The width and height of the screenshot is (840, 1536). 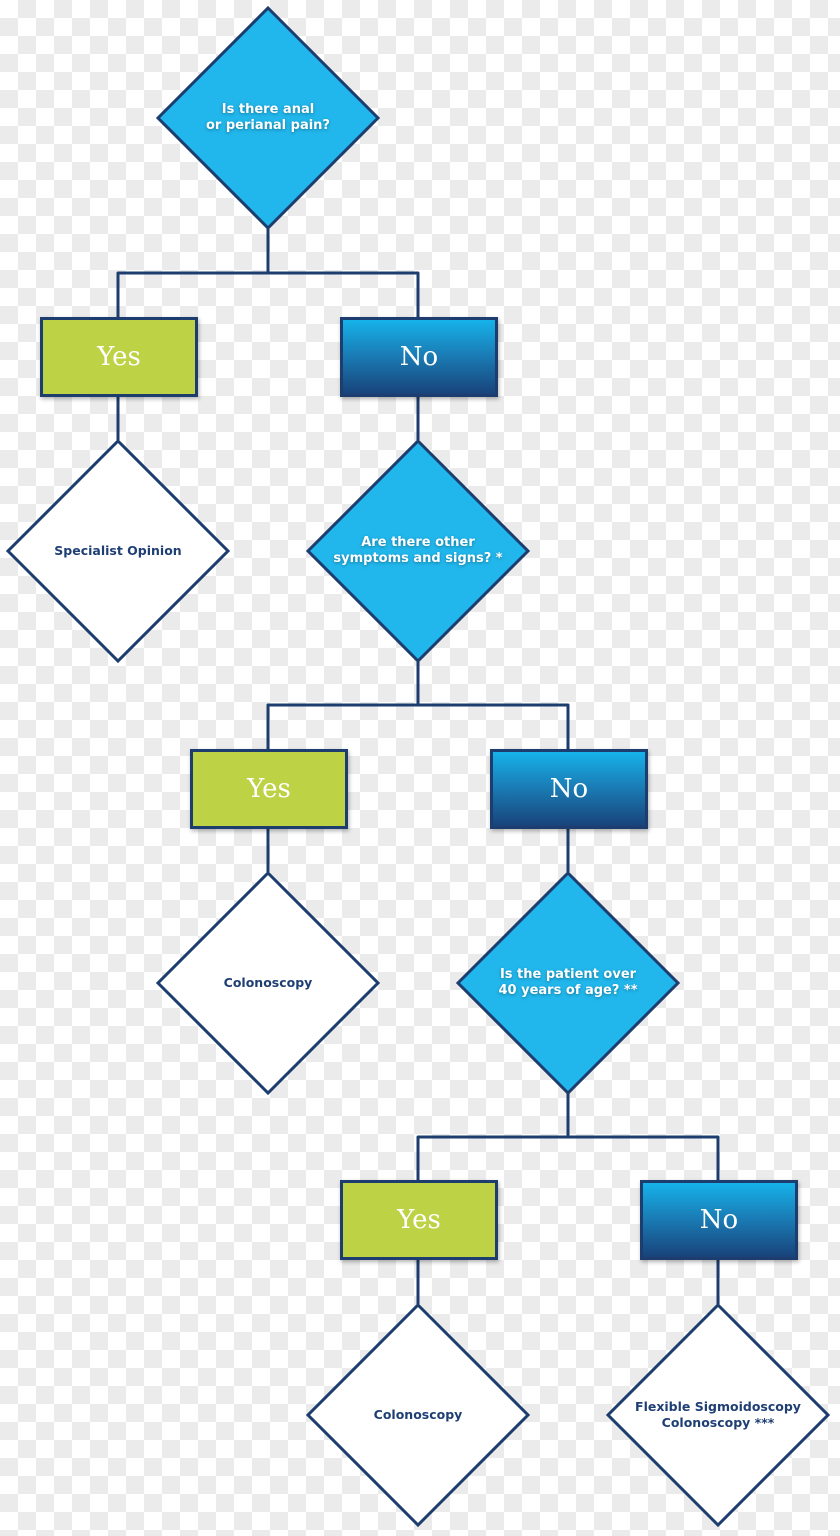 I want to click on yes-box-anal-pain: Yes, so click(x=119, y=357).